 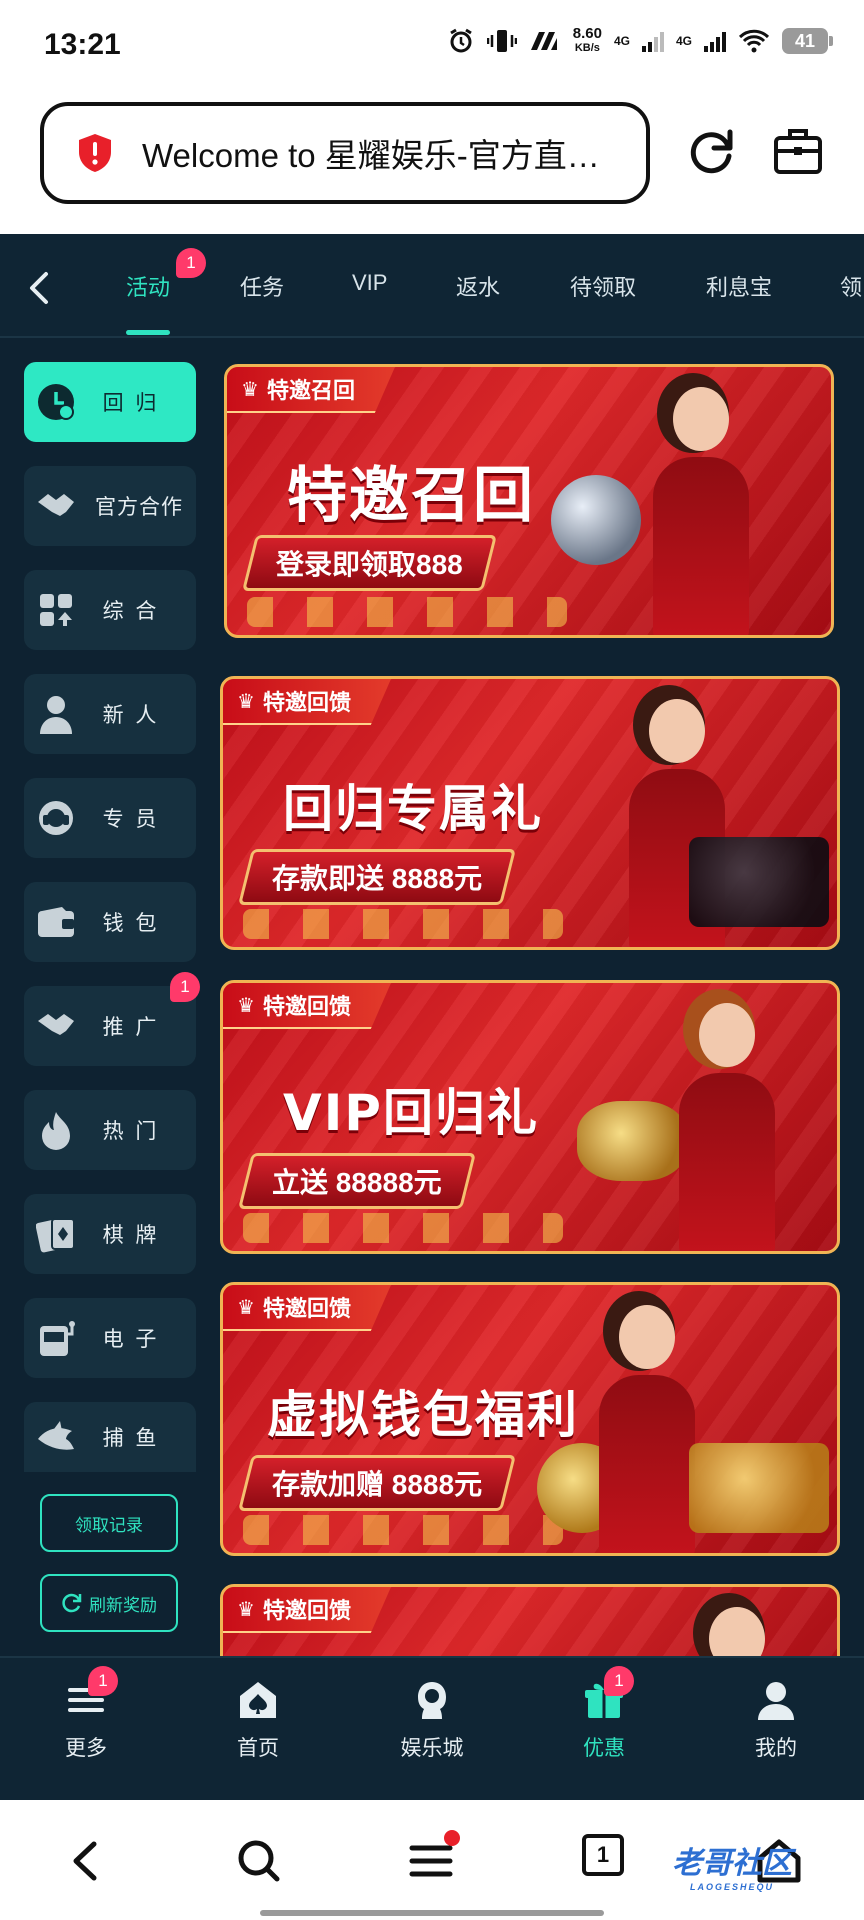 I want to click on wallet-icon, so click(x=56, y=922).